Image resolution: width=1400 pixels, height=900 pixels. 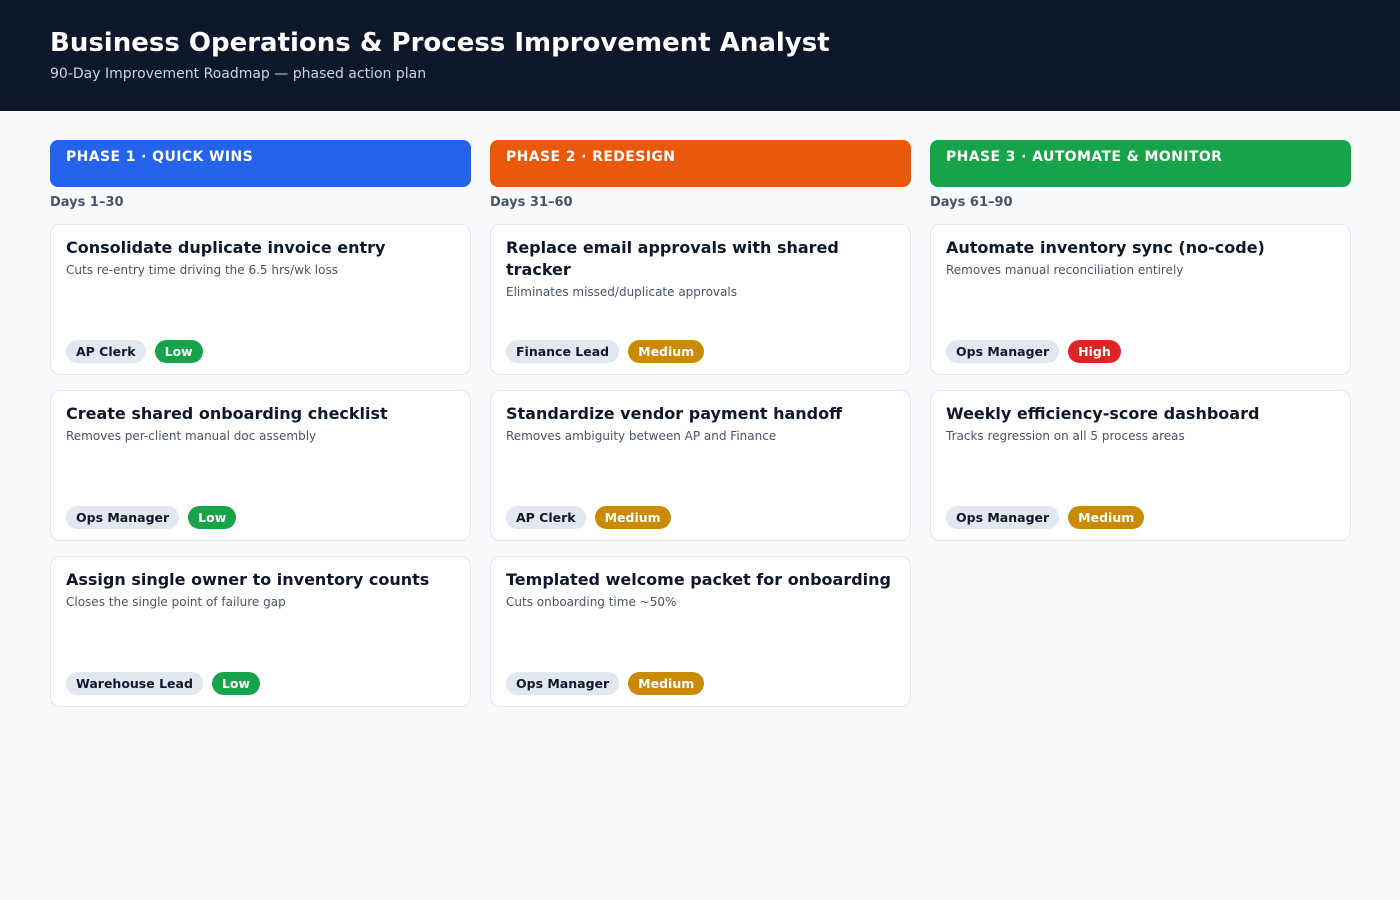 I want to click on effort-badge: High, so click(x=1094, y=351).